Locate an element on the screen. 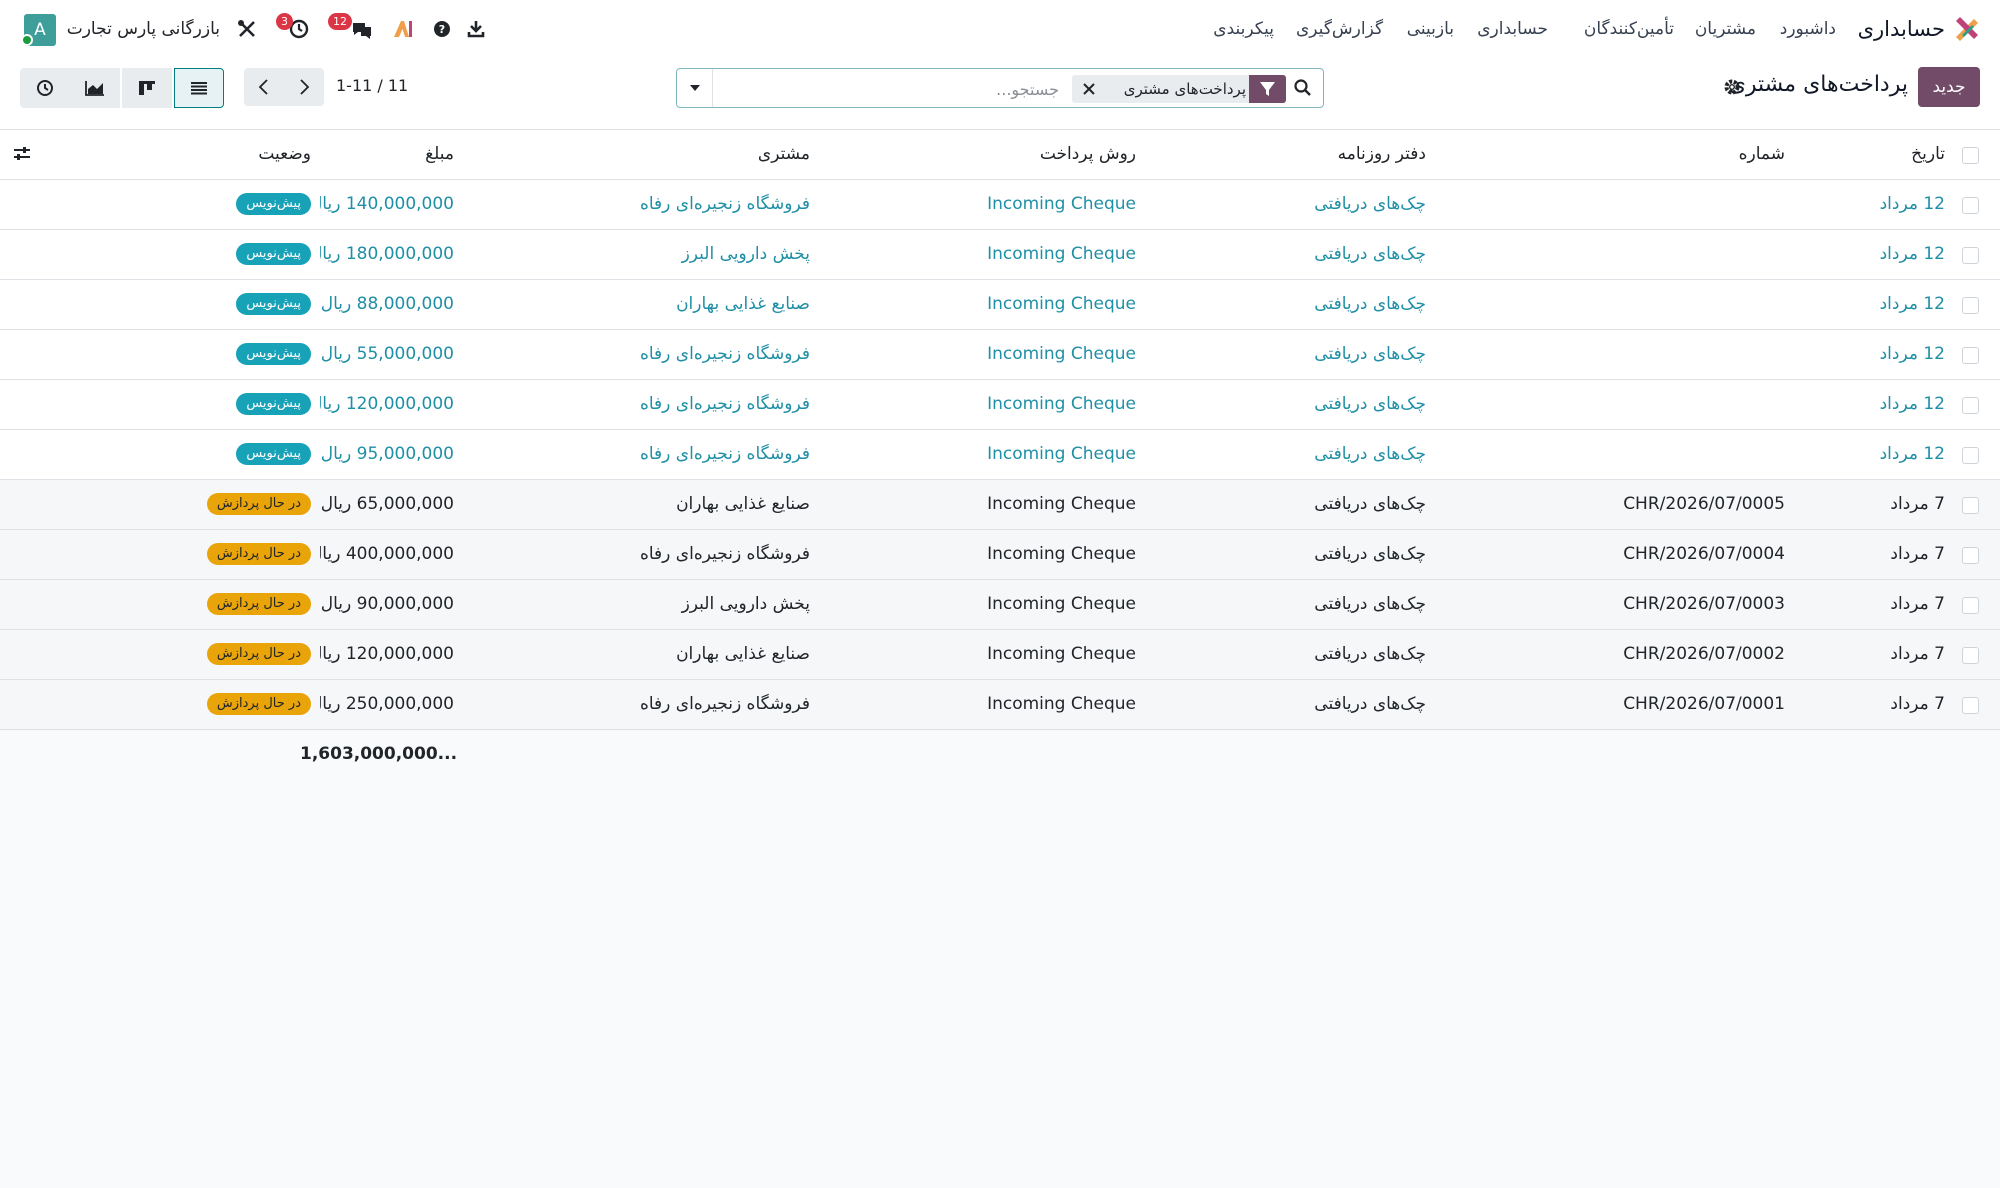 The width and height of the screenshot is (2000, 1188). column-header-customer: مشتری is located at coordinates (695, 154).